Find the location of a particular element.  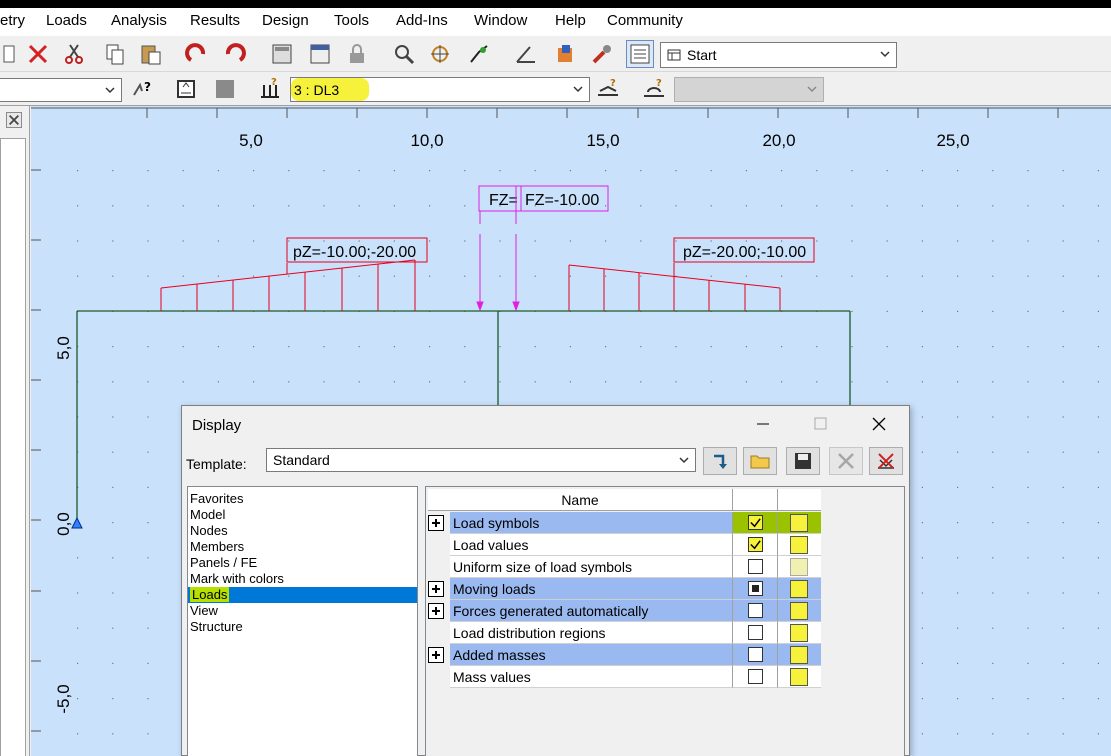

copy-icon is located at coordinates (115, 54).